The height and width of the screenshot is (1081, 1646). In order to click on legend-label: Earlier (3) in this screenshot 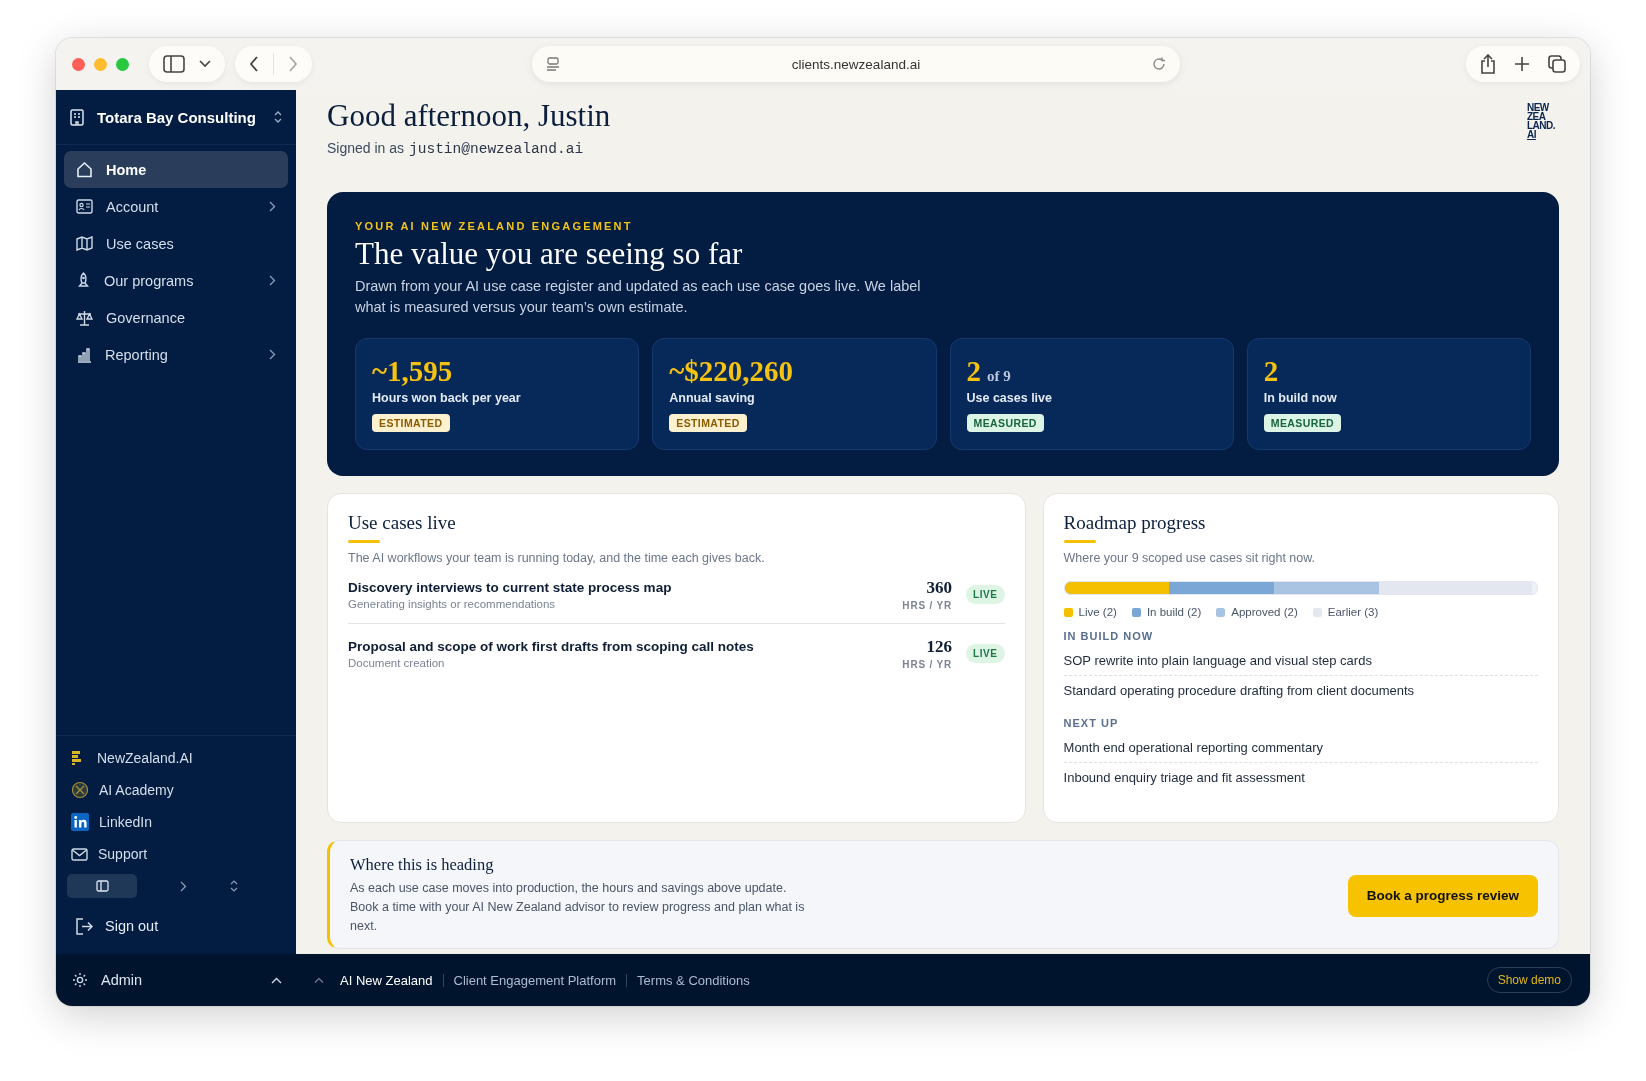, I will do `click(1353, 612)`.